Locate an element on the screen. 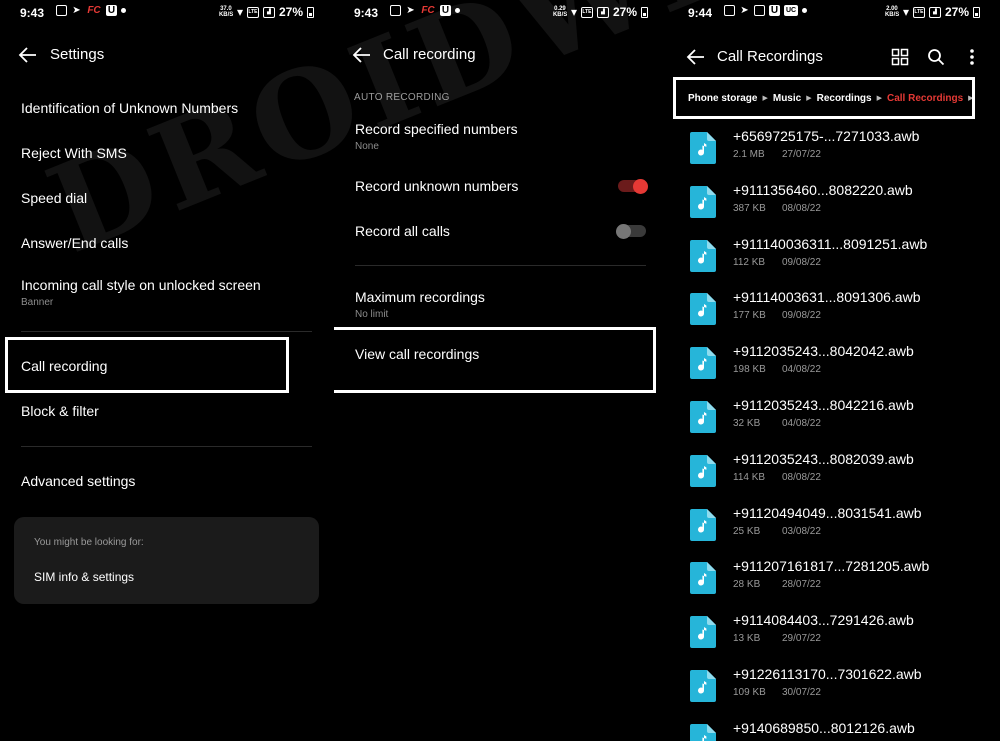 Image resolution: width=1000 pixels, height=741 pixels. file-name: +911140036311...8091251.awb is located at coordinates (830, 243).